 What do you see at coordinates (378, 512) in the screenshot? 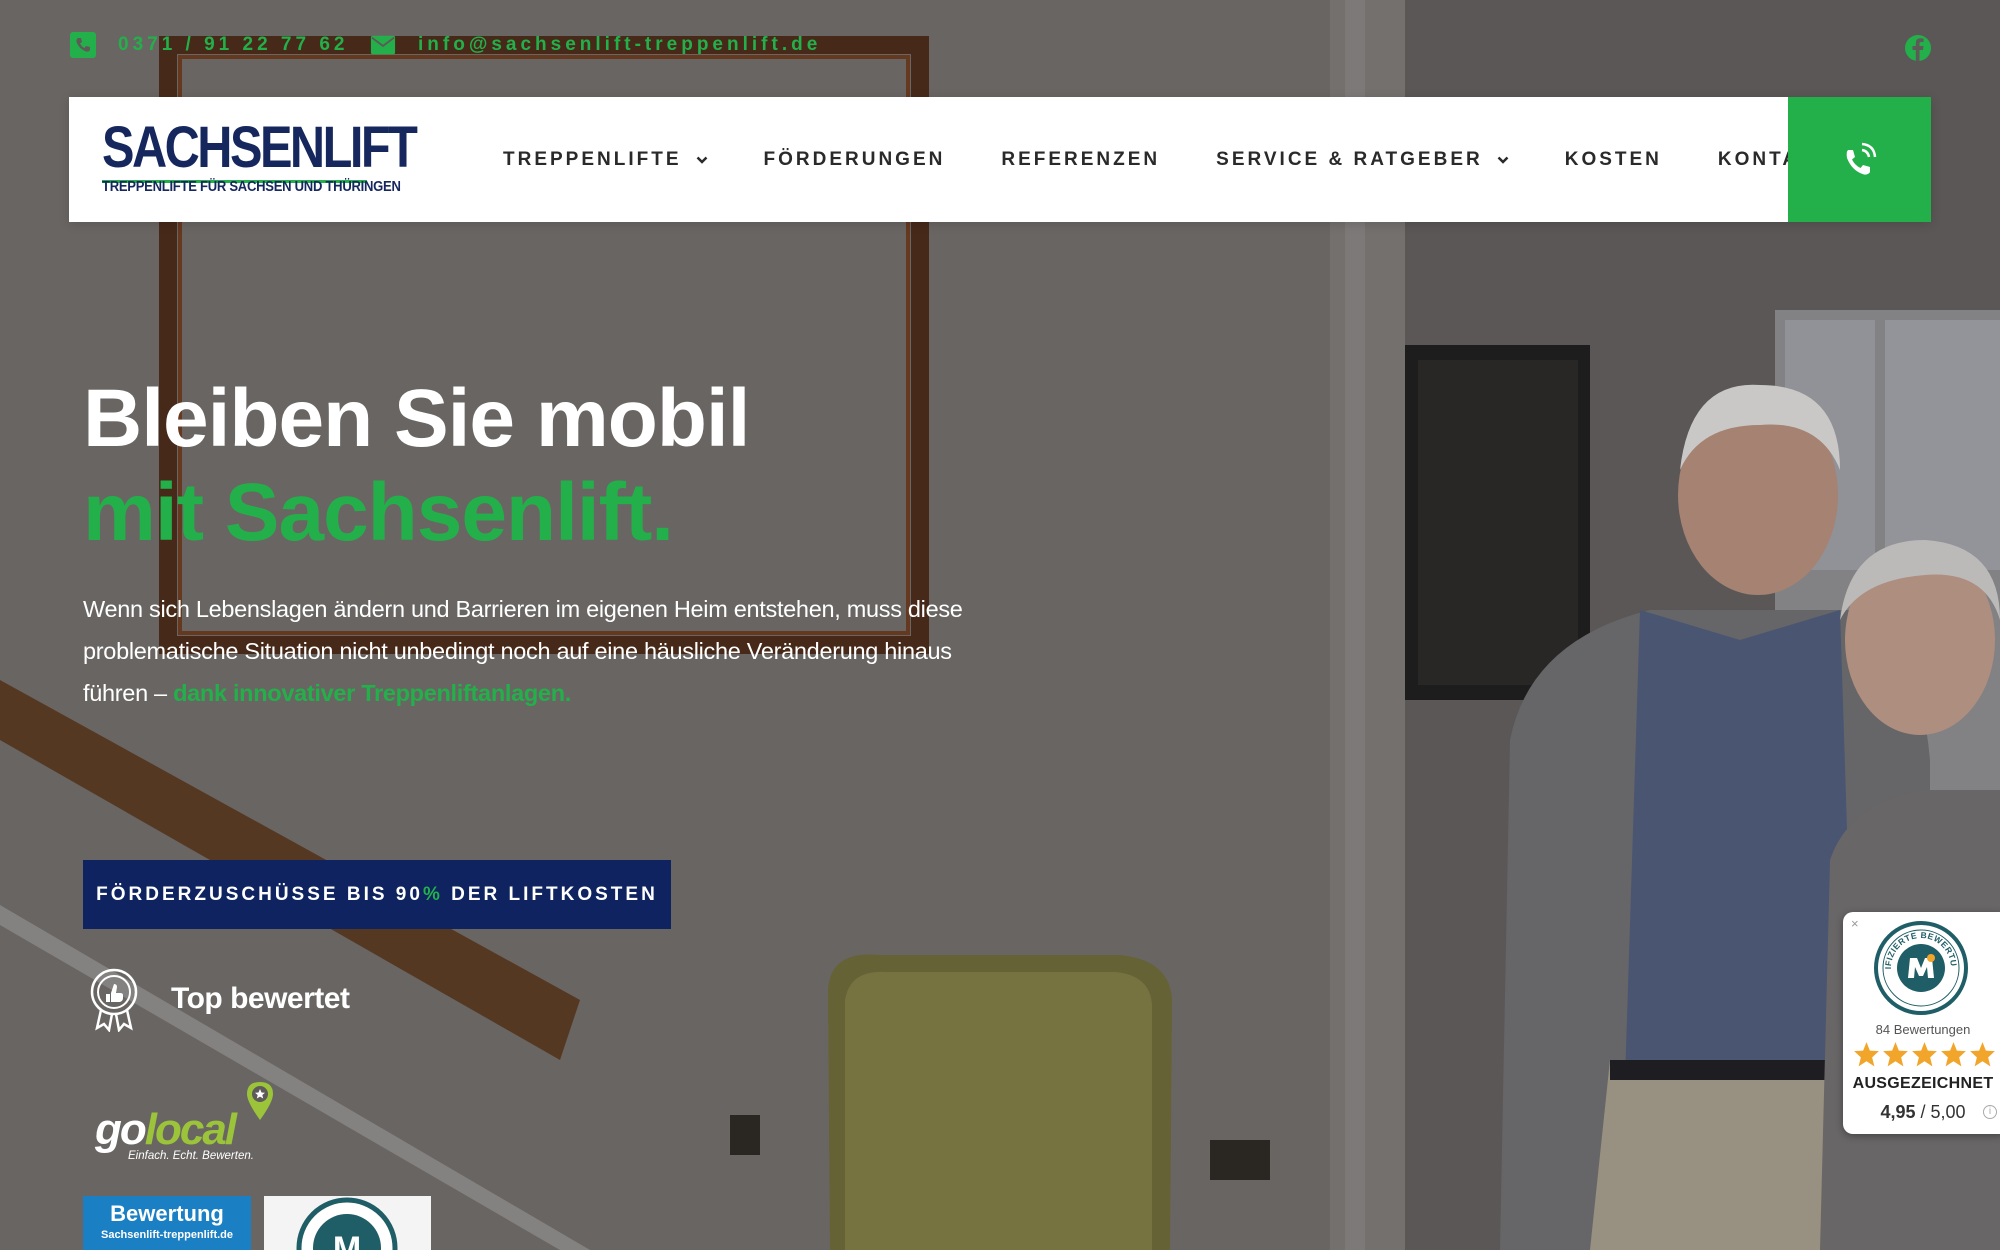
I see `hero-title-line2: mit Sachsenlift.` at bounding box center [378, 512].